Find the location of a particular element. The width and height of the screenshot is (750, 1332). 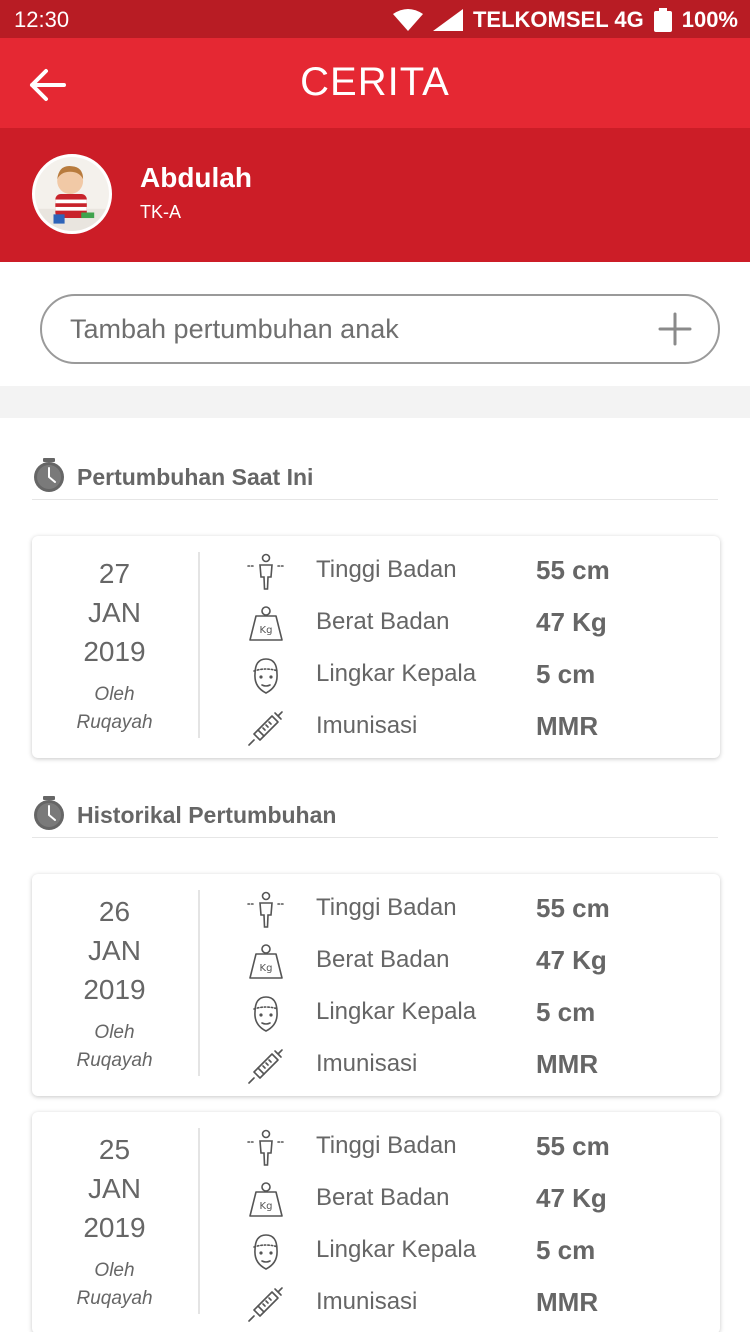

child-class: TK-A is located at coordinates (161, 212).